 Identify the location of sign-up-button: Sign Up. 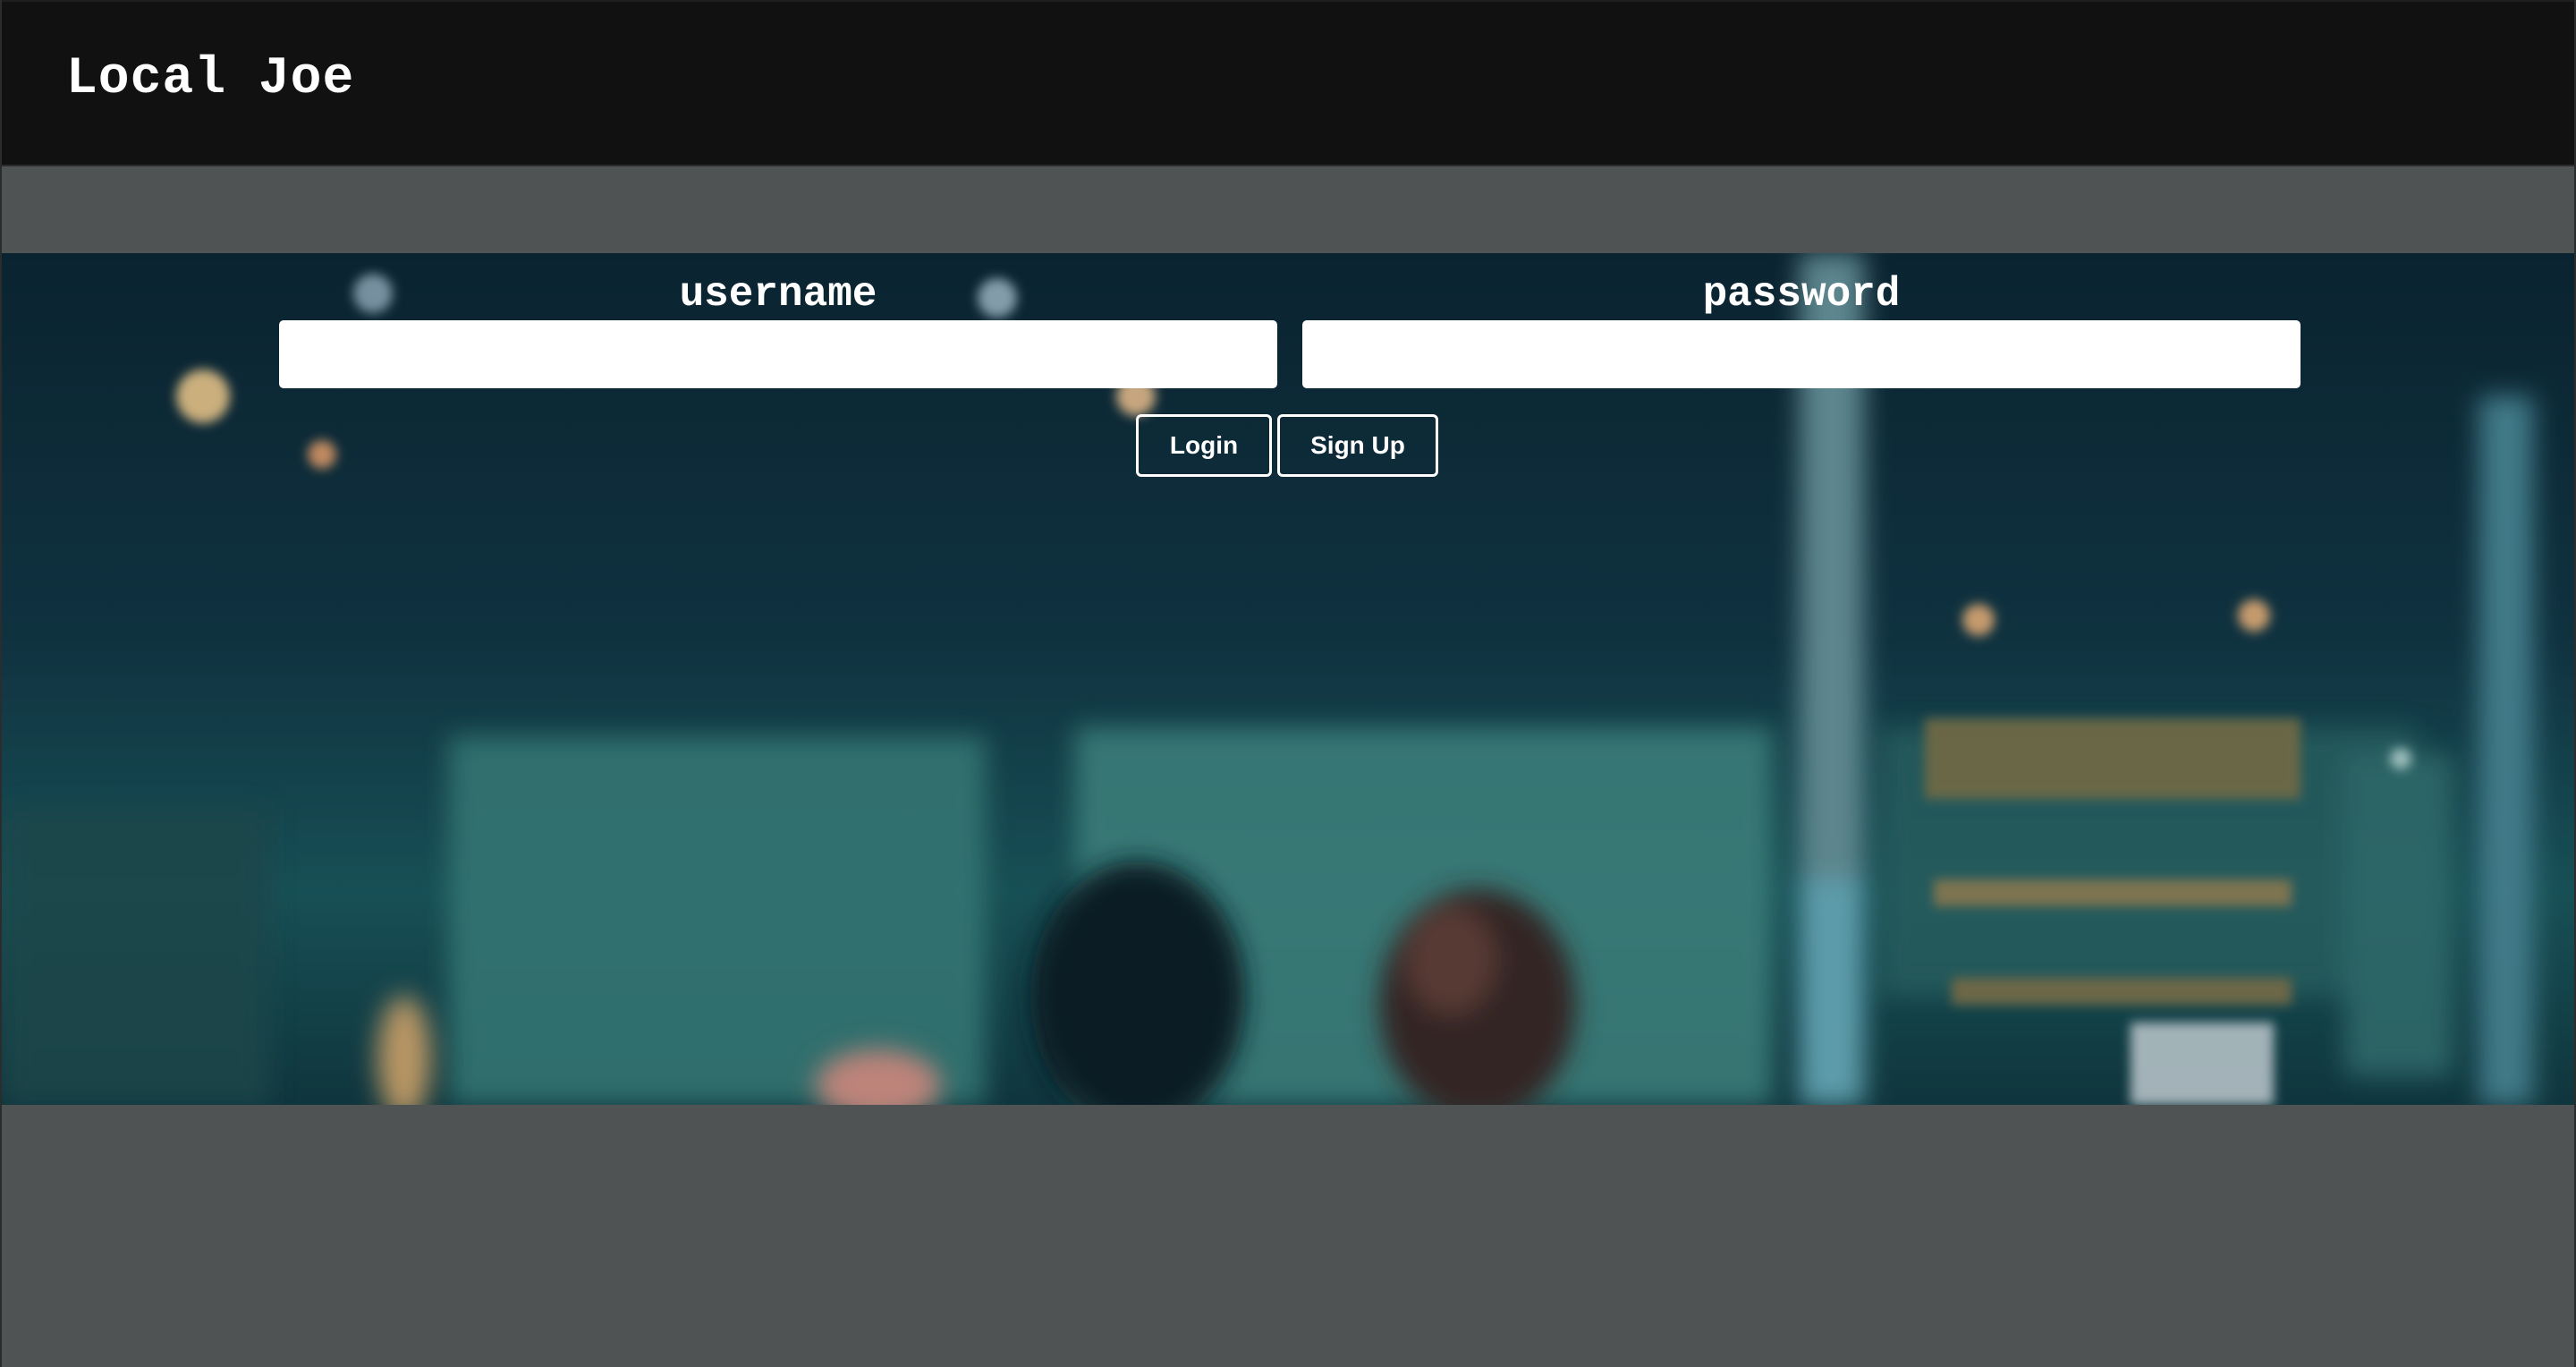
(1357, 446).